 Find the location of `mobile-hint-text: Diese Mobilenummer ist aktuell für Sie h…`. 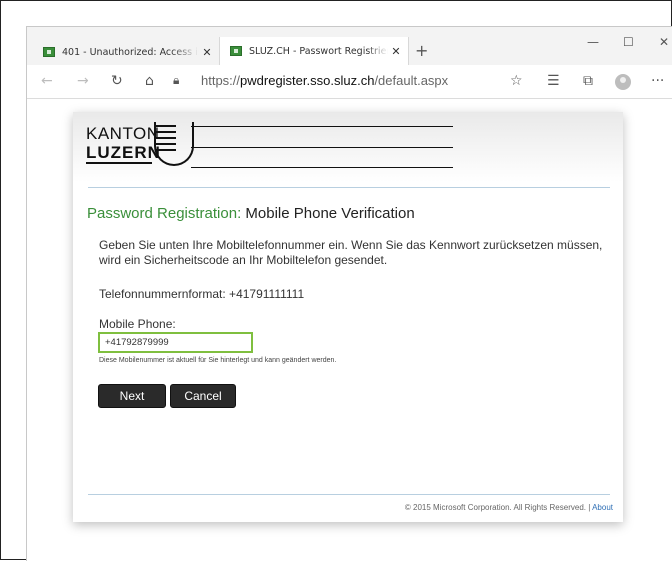

mobile-hint-text: Diese Mobilenummer ist aktuell für Sie h… is located at coordinates (218, 360).